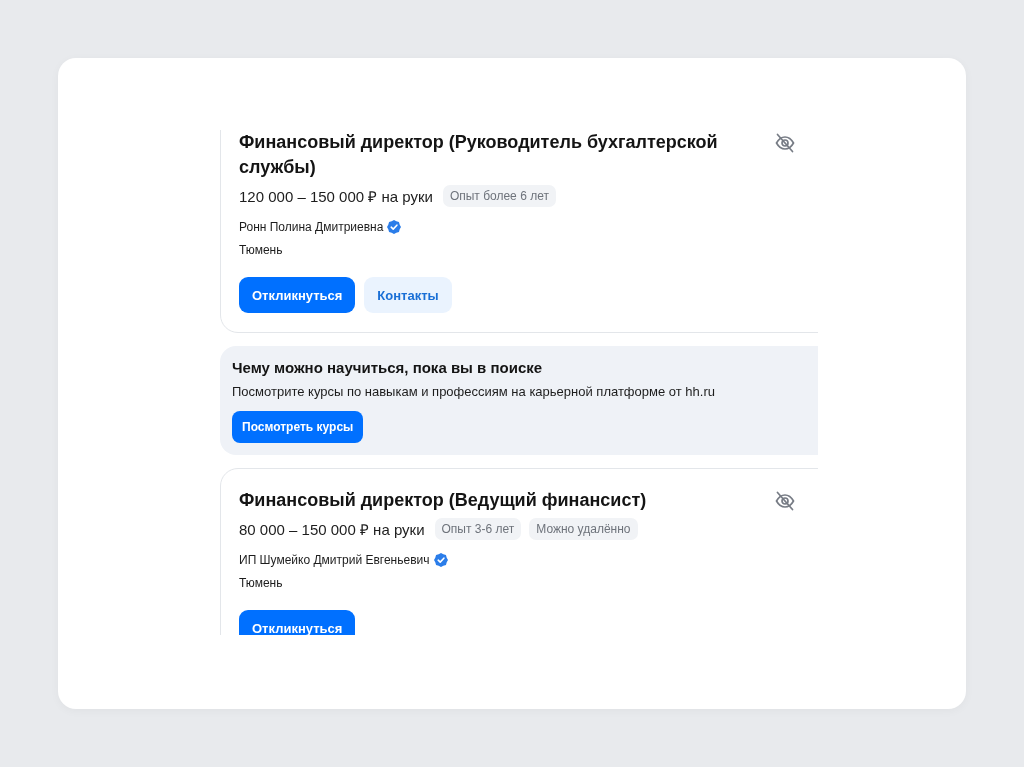 The image size is (1024, 767). I want to click on vacancy-tag: Можно удалённо, so click(583, 529).